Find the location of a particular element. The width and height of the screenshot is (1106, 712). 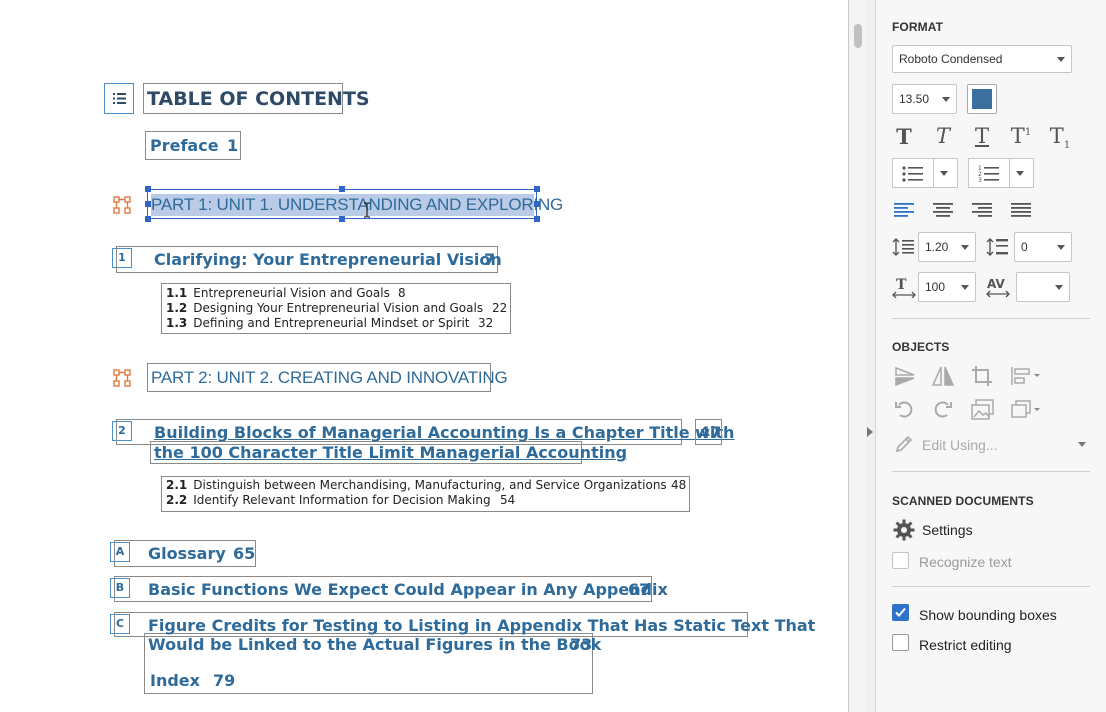

text-color-swatch is located at coordinates (982, 99).